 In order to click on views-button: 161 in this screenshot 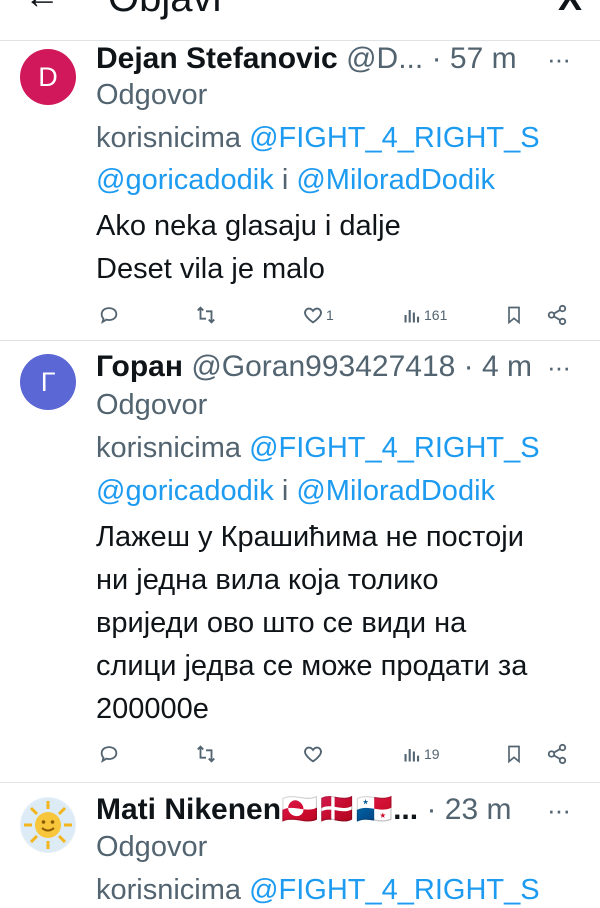, I will do `click(424, 315)`.